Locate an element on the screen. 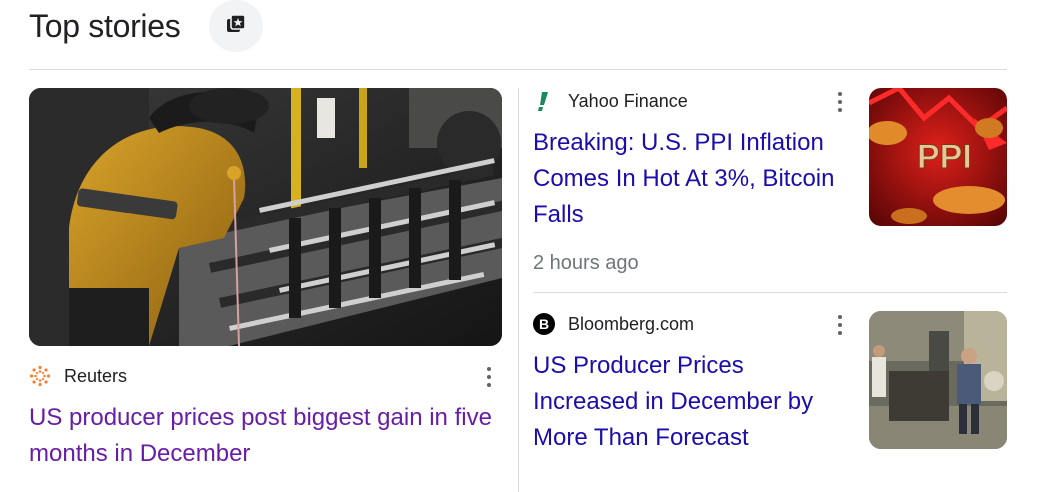 This screenshot has width=1041, height=492. thumb-ppi-text: PPI is located at coordinates (944, 157).